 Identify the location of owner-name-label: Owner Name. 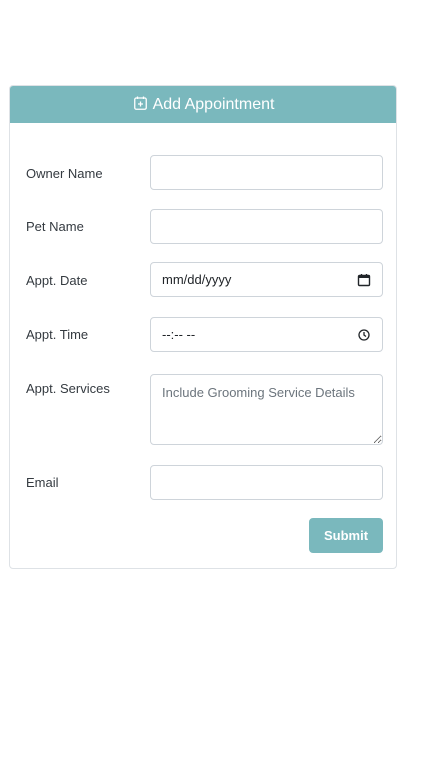
(64, 173).